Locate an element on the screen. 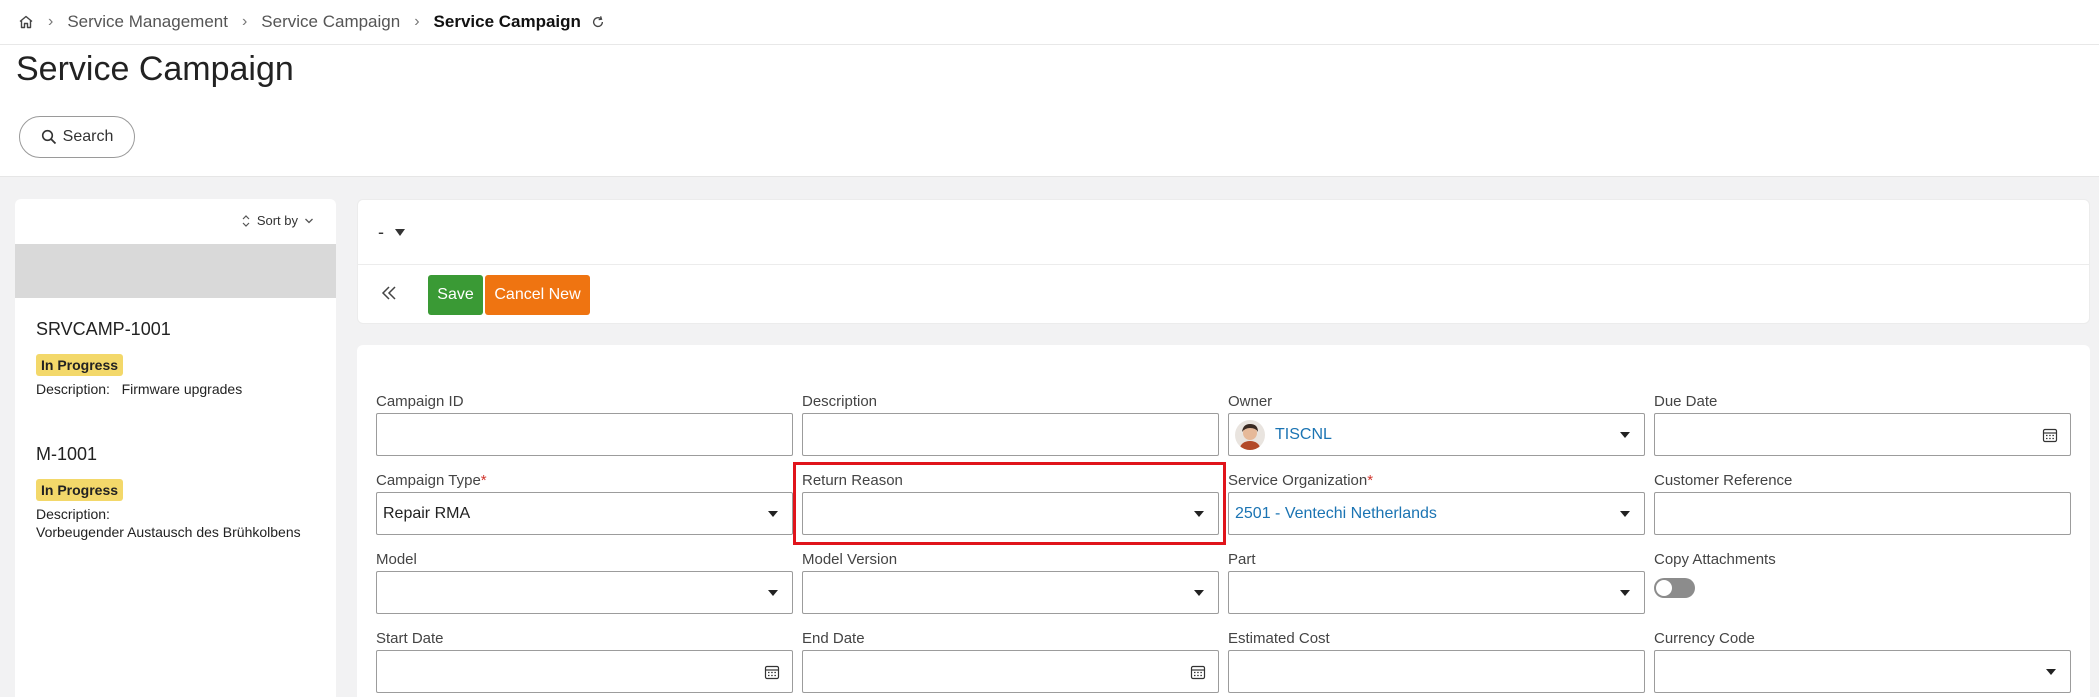  owner-select: TISCNL is located at coordinates (1436, 434).